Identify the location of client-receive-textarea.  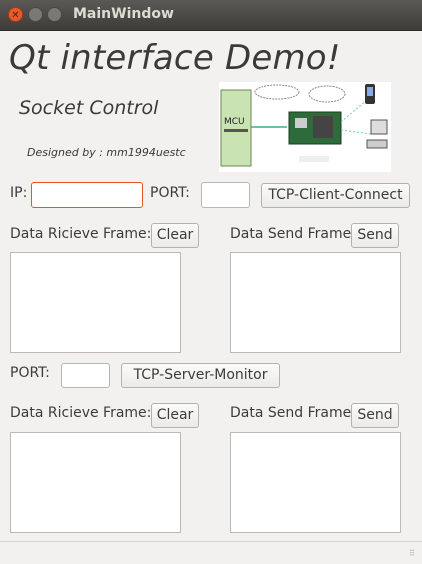
(95, 302).